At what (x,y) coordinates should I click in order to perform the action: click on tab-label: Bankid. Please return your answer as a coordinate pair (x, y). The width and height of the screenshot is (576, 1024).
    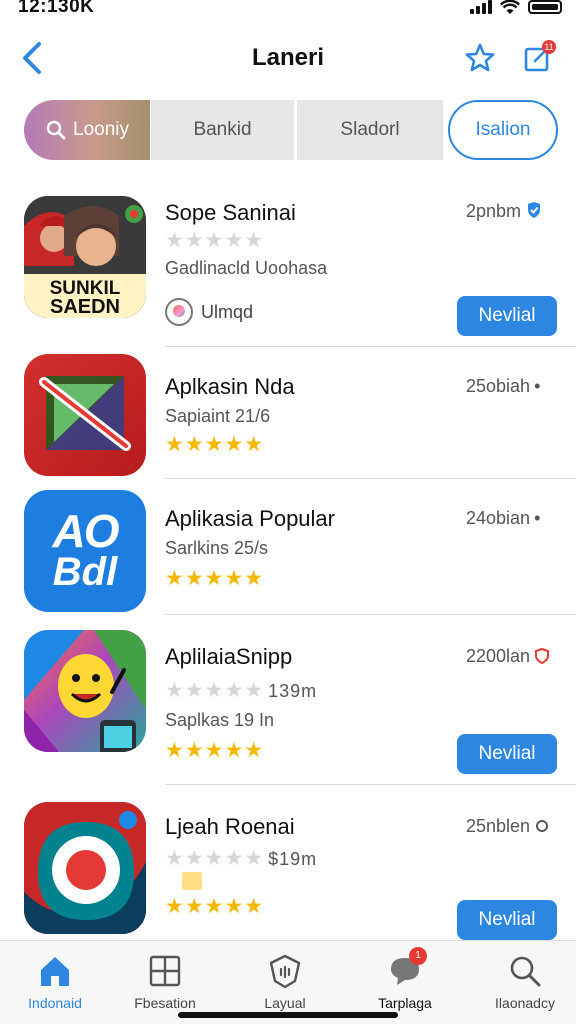
    Looking at the image, I should click on (222, 129).